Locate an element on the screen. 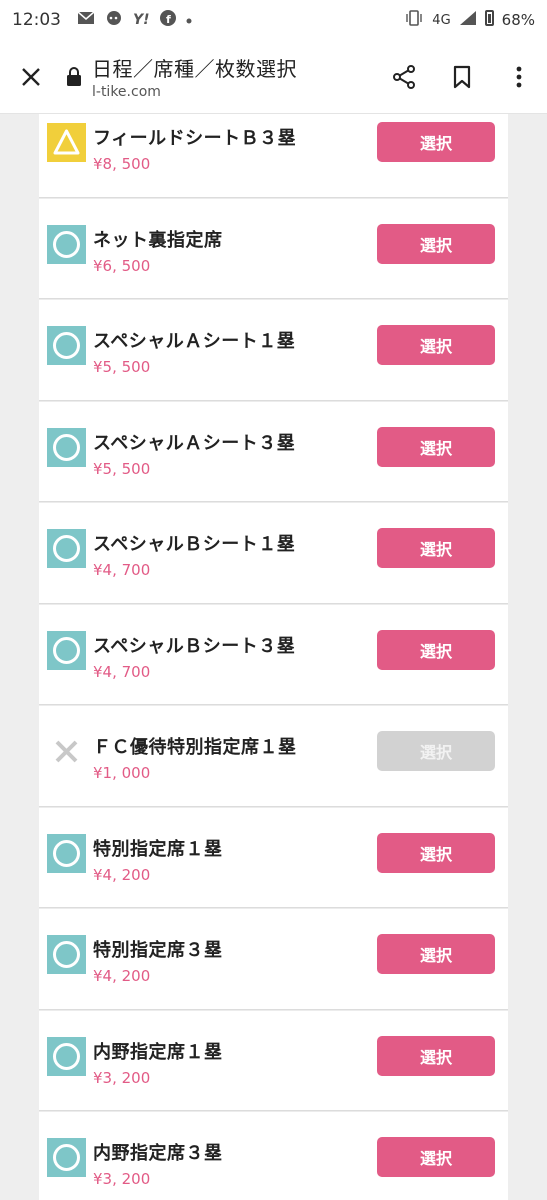  more-vert-icon is located at coordinates (519, 76).